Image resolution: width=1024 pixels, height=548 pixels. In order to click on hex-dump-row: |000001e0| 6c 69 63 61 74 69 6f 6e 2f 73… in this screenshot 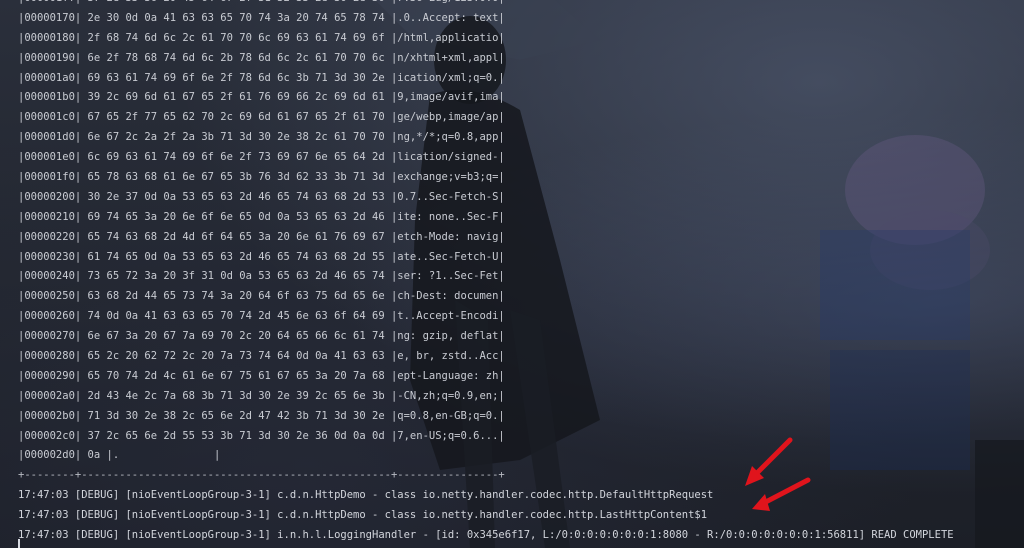, I will do `click(261, 157)`.